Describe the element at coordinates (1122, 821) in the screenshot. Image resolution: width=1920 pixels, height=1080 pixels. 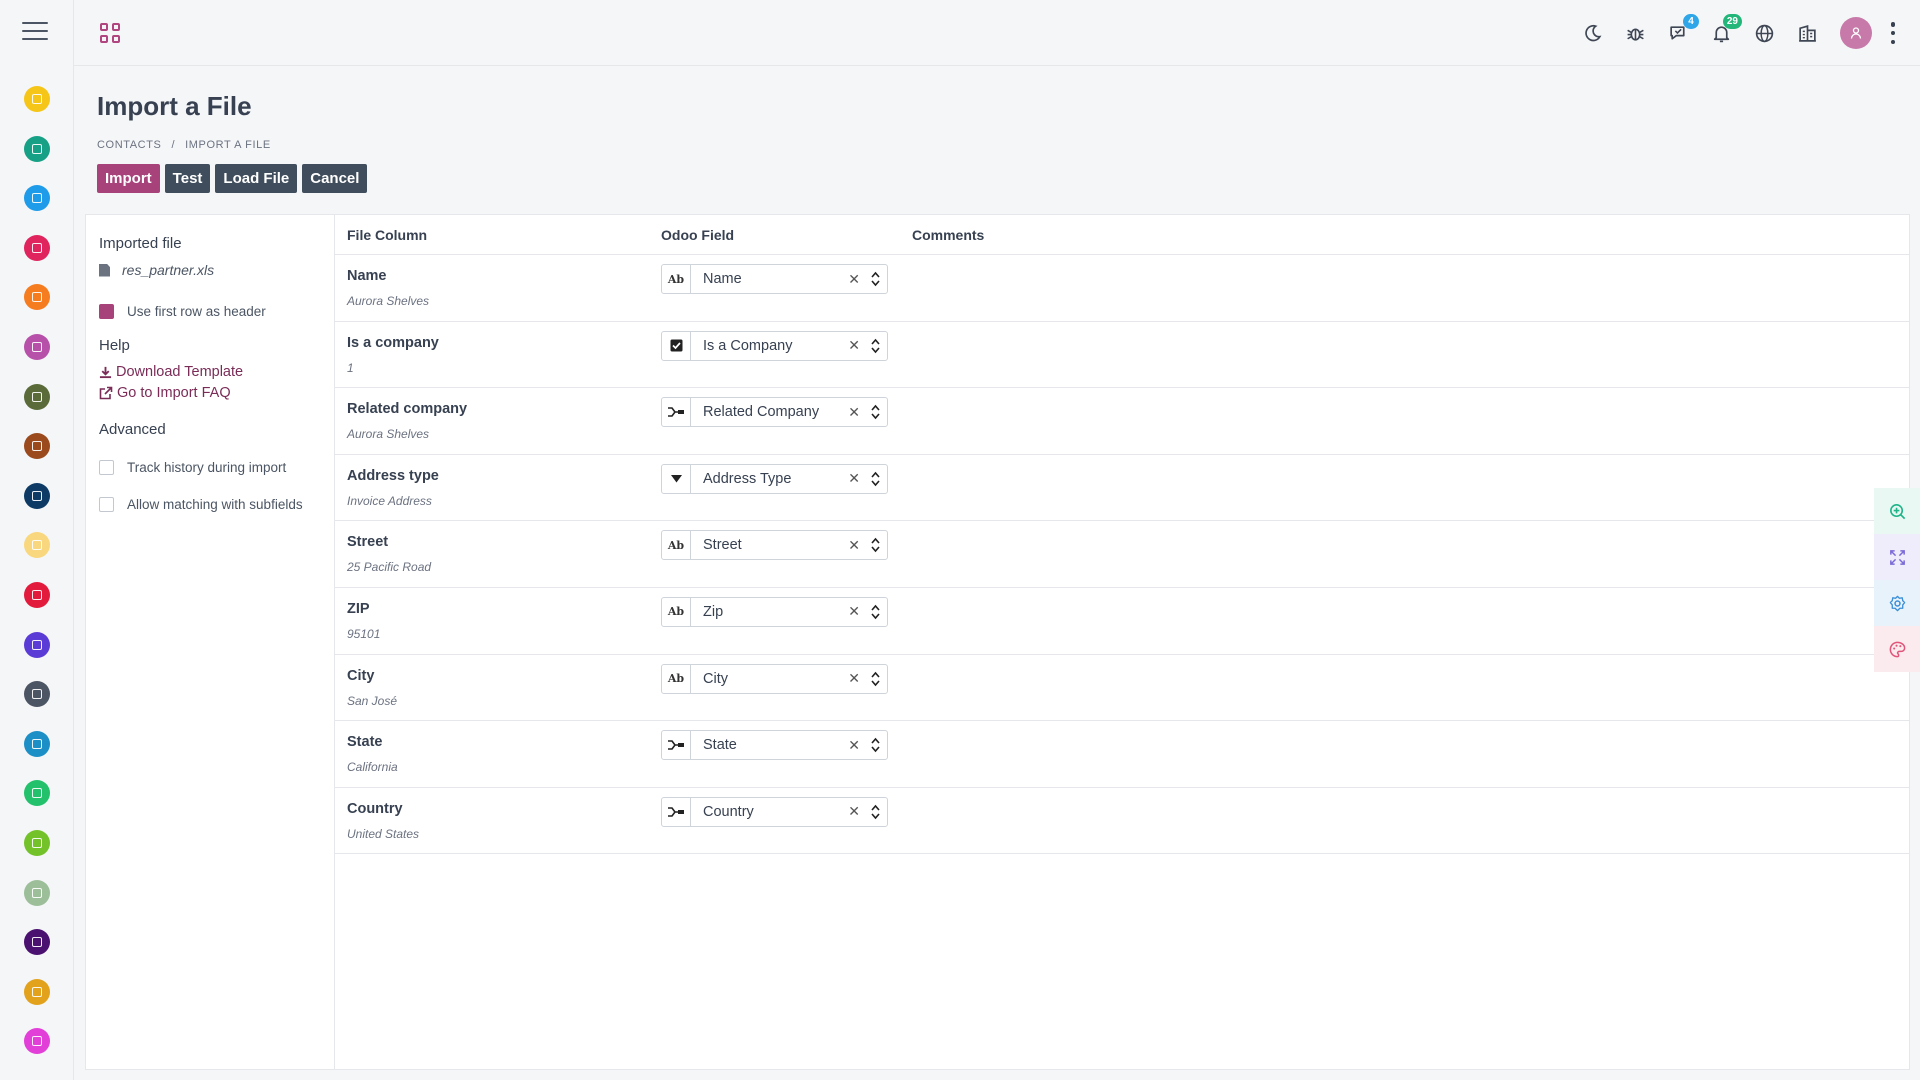
I see `table-row: Country United States Country ✕` at that location.